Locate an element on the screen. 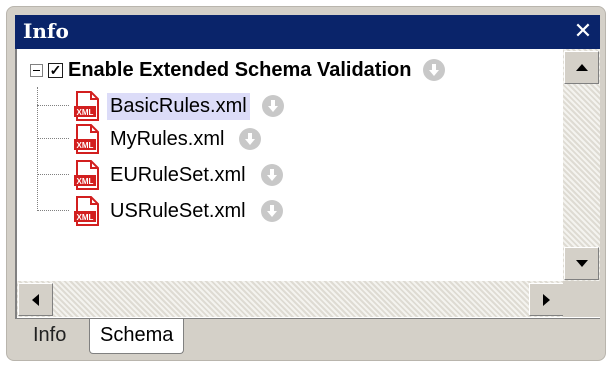 The height and width of the screenshot is (367, 612). list-item: XML EURuleSet.xml is located at coordinates (178, 175).